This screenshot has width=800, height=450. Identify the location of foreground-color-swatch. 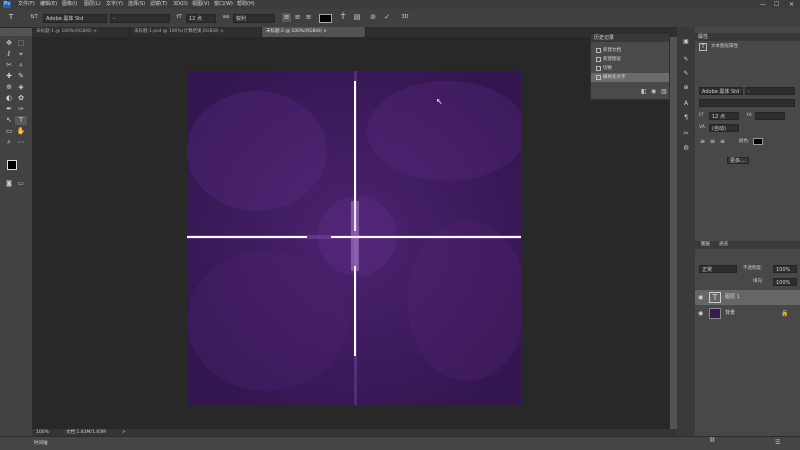
(12, 165).